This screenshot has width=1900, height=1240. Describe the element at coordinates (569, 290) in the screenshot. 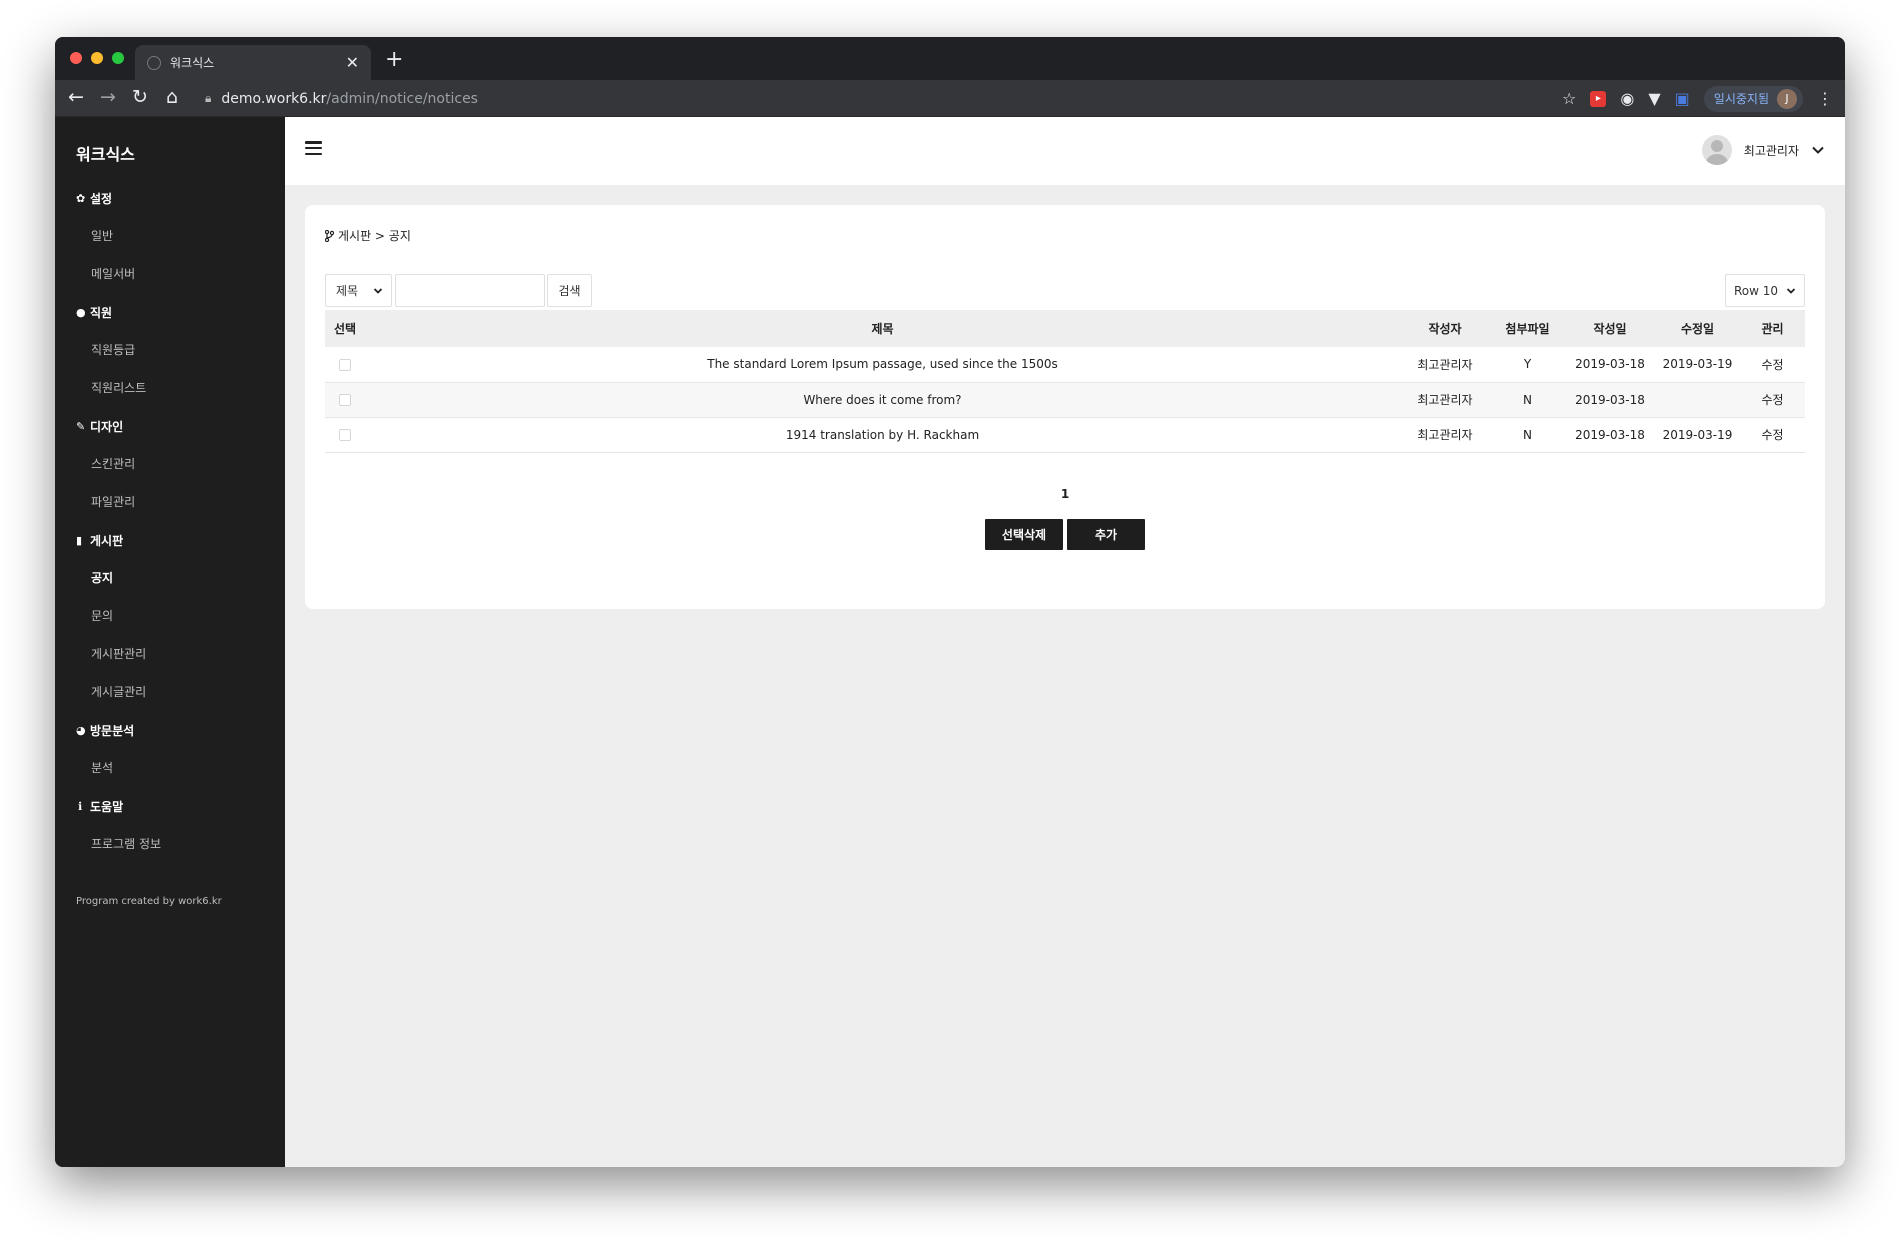

I see `search-button: 검색` at that location.